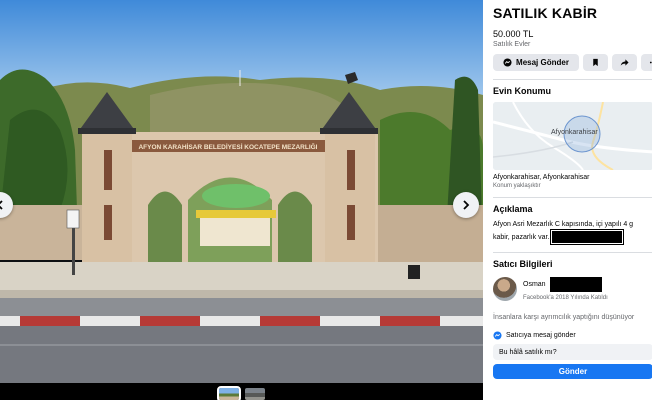  I want to click on thumbnail-strip, so click(241, 391).